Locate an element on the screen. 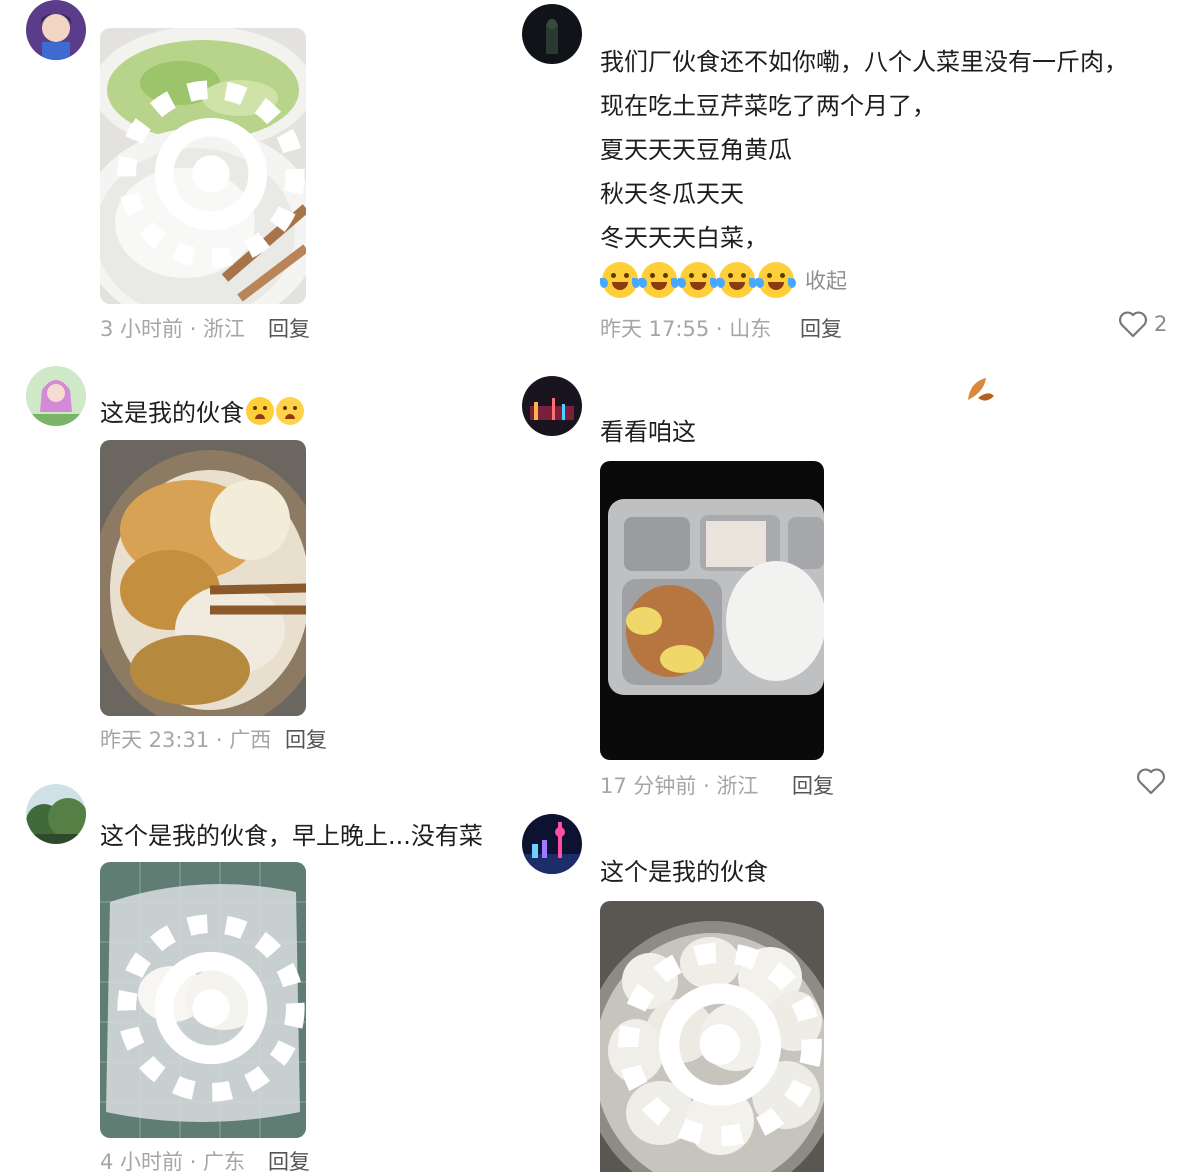 This screenshot has width=1200, height=1176. like-button is located at coordinates (1151, 781).